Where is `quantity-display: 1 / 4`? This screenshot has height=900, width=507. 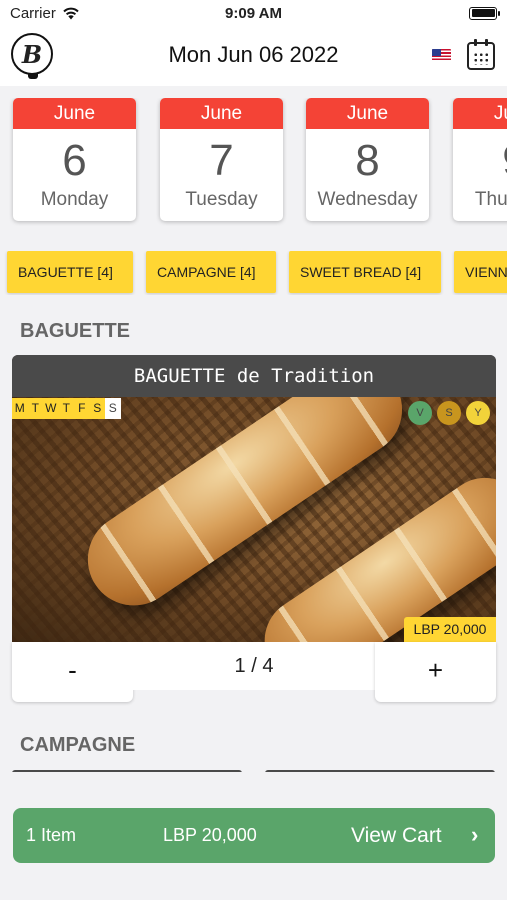
quantity-display: 1 / 4 is located at coordinates (254, 666).